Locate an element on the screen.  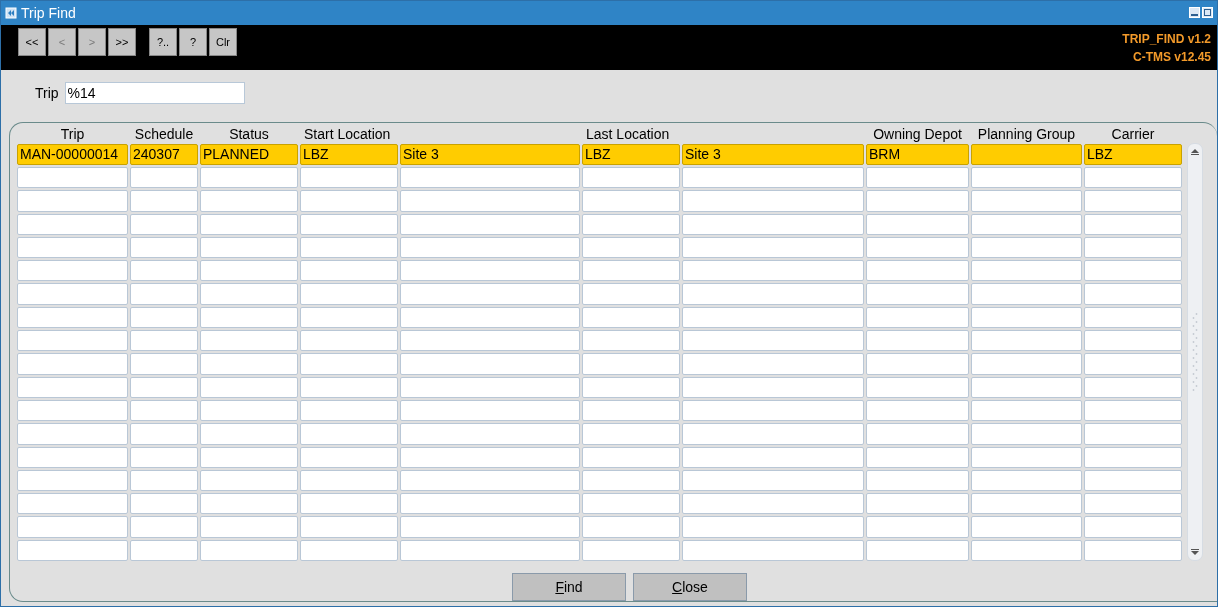
toolbar-button: ? is located at coordinates (193, 41).